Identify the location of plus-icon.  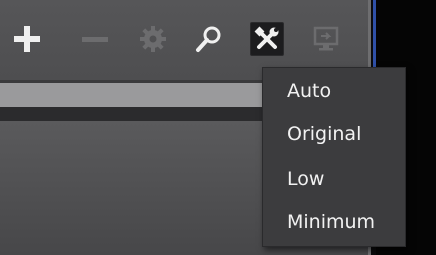
(27, 39).